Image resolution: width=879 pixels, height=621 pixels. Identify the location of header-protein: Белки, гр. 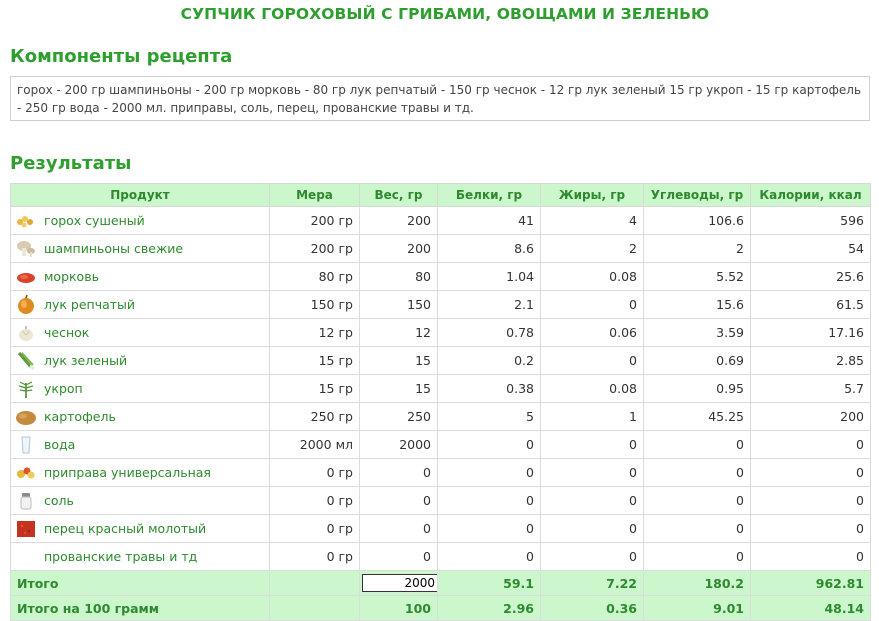
(489, 195).